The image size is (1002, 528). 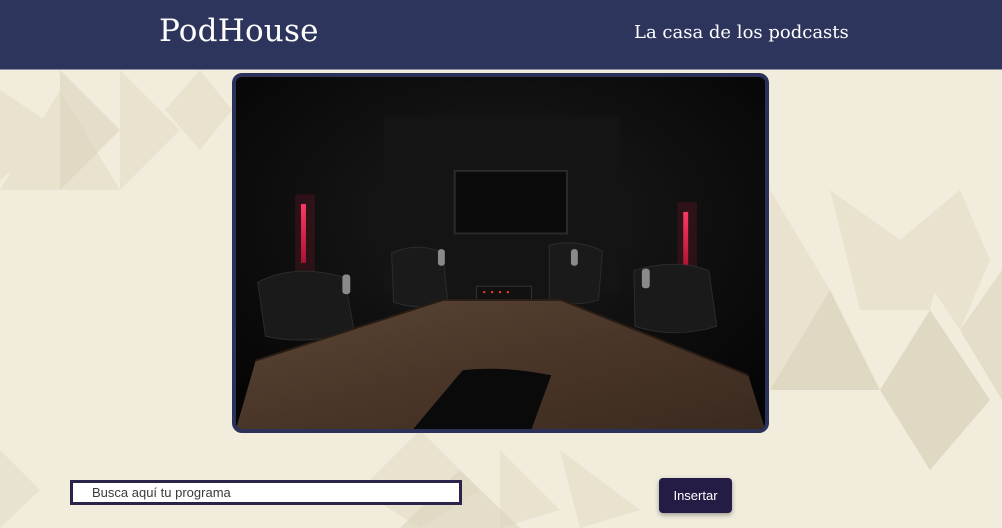 What do you see at coordinates (239, 31) in the screenshot?
I see `brand-logo: PodHouse` at bounding box center [239, 31].